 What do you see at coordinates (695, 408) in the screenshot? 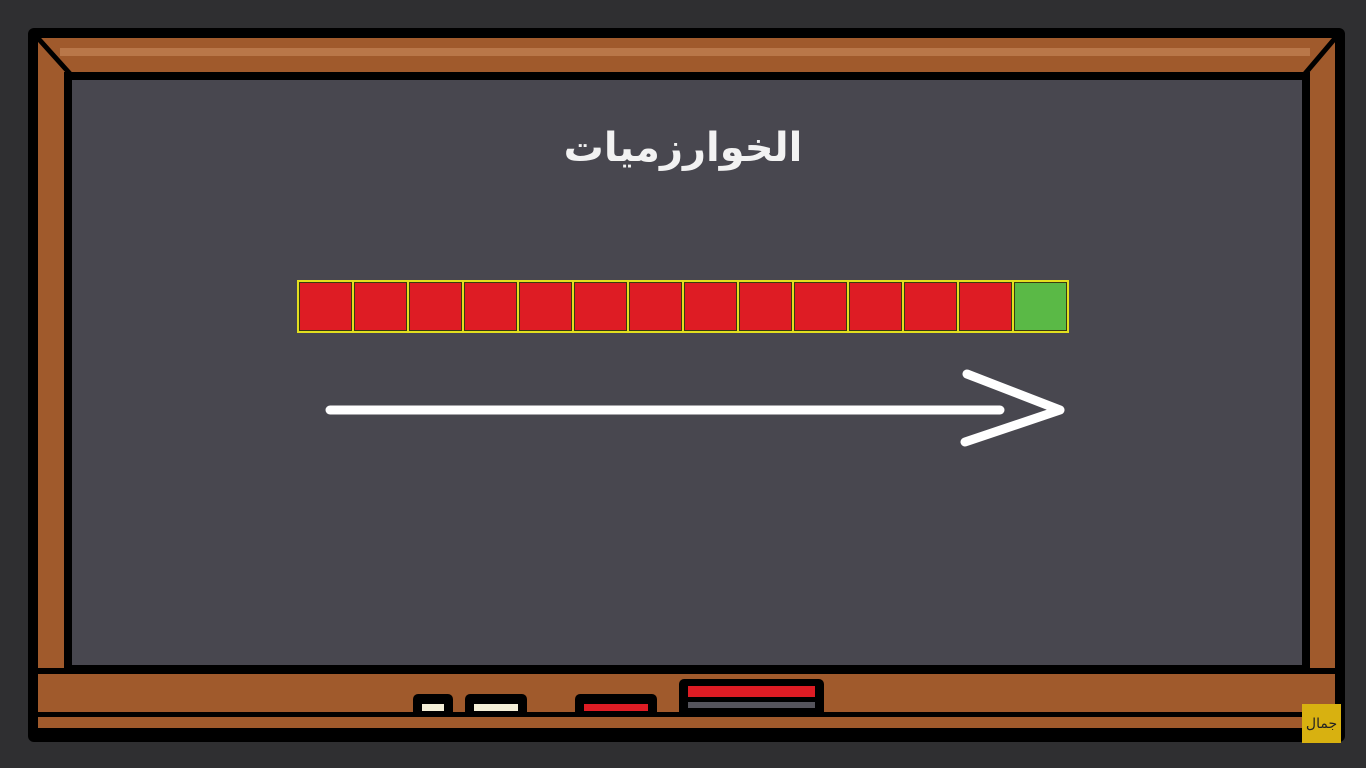
I see `arrow-right-icon` at bounding box center [695, 408].